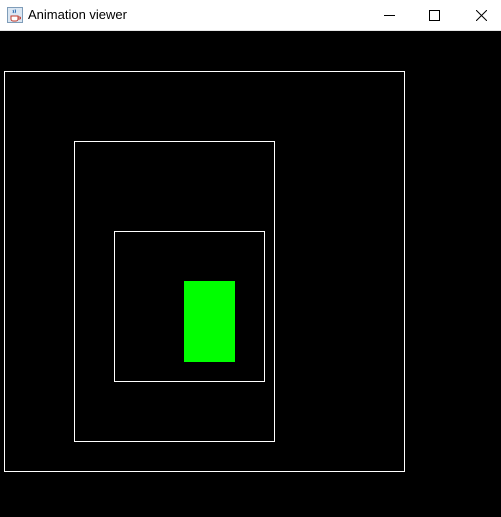 This screenshot has height=517, width=501. I want to click on close-button, so click(481, 15).